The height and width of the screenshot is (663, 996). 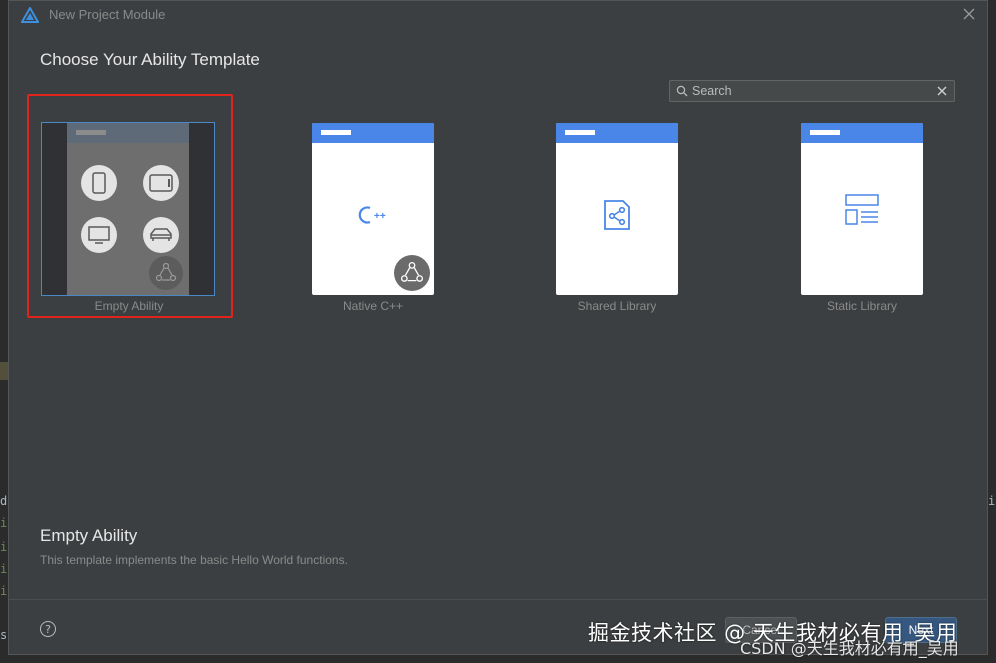 What do you see at coordinates (128, 209) in the screenshot?
I see `template-empty-ability-preview` at bounding box center [128, 209].